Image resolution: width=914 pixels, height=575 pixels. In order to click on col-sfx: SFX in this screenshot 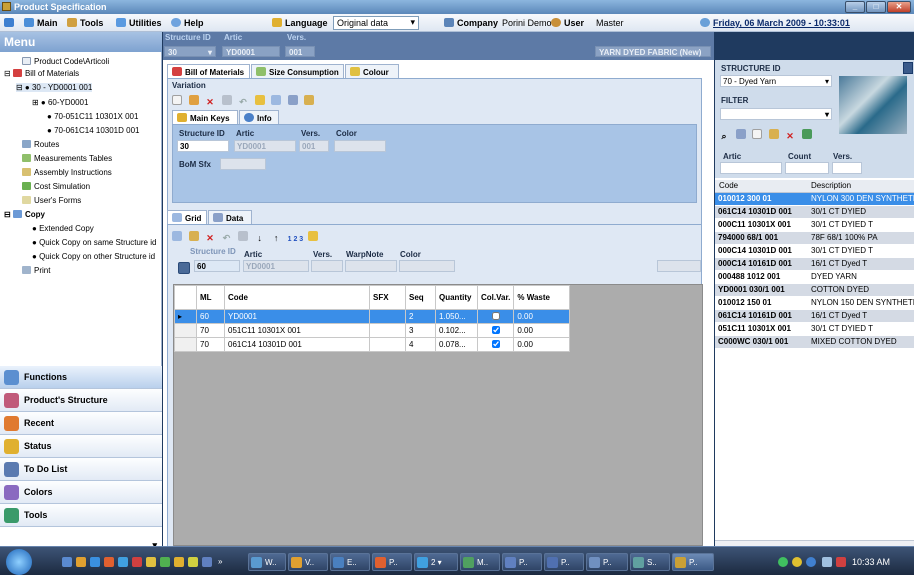, I will do `click(387, 297)`.